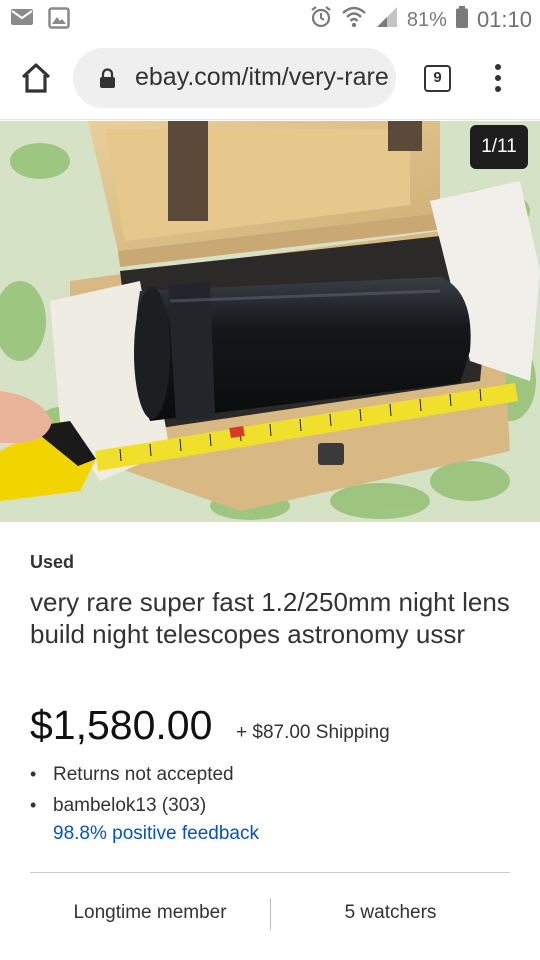 Image resolution: width=540 pixels, height=960 pixels. I want to click on url-text: ebay.com/itm/very-rare, so click(262, 77).